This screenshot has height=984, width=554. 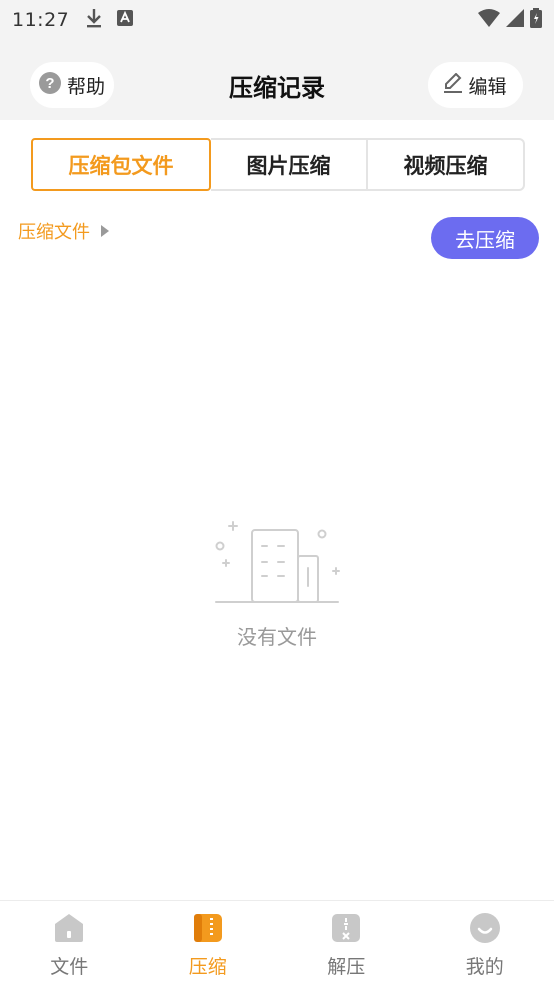 What do you see at coordinates (277, 20) in the screenshot?
I see `status-bar: 11:27` at bounding box center [277, 20].